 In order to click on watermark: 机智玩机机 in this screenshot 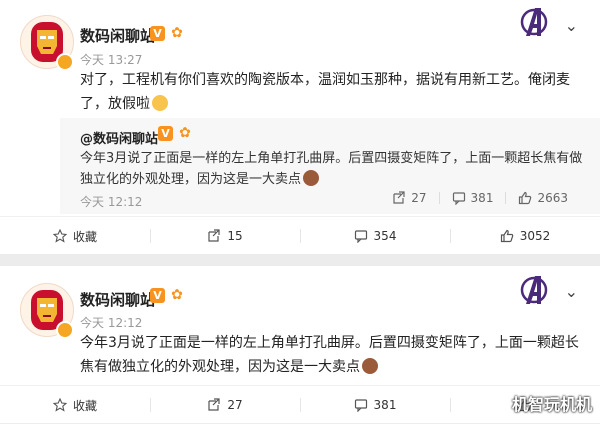, I will do `click(551, 404)`.